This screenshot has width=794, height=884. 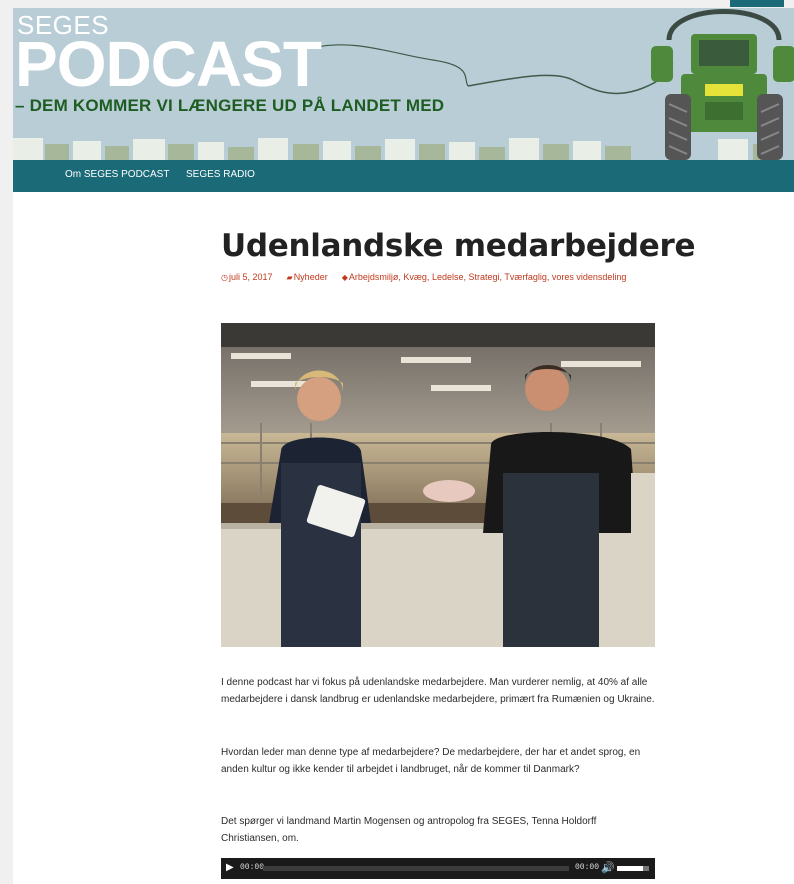 What do you see at coordinates (307, 277) in the screenshot?
I see `category-link: ▰Nyheder` at bounding box center [307, 277].